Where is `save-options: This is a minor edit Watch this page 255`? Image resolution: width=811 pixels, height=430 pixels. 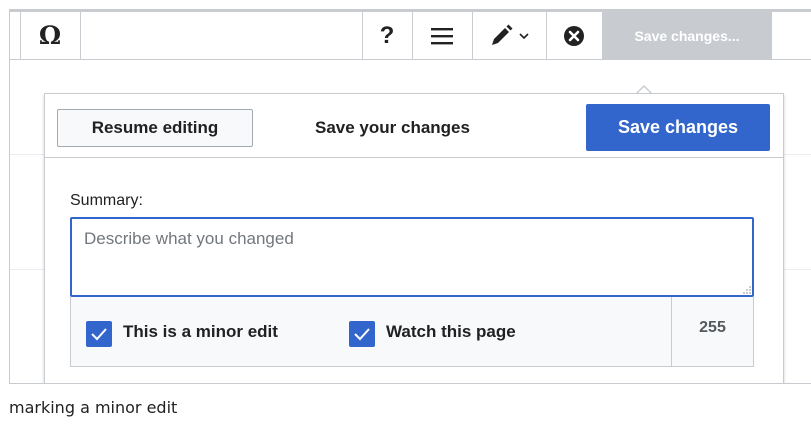
save-options: This is a minor edit Watch this page 255 is located at coordinates (412, 332).